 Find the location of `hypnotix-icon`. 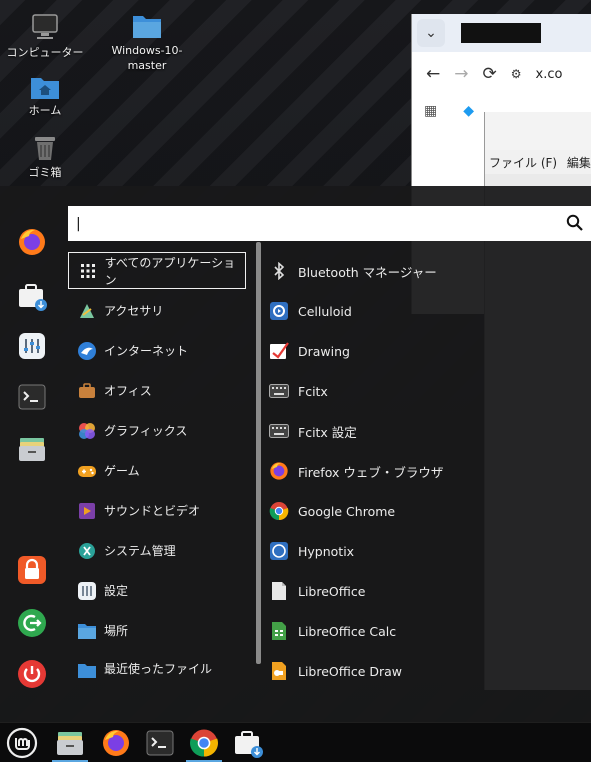

hypnotix-icon is located at coordinates (279, 551).